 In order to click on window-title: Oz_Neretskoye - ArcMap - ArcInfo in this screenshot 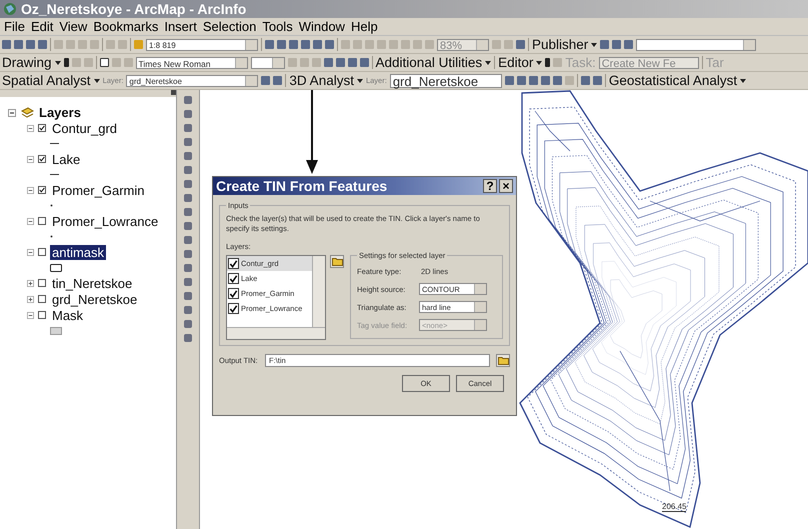, I will do `click(133, 9)`.